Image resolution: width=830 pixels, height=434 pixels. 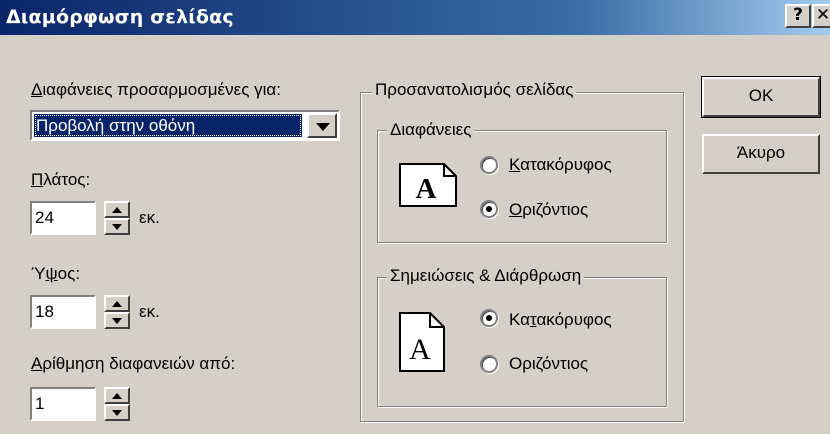 I want to click on width-spinner, so click(x=117, y=218).